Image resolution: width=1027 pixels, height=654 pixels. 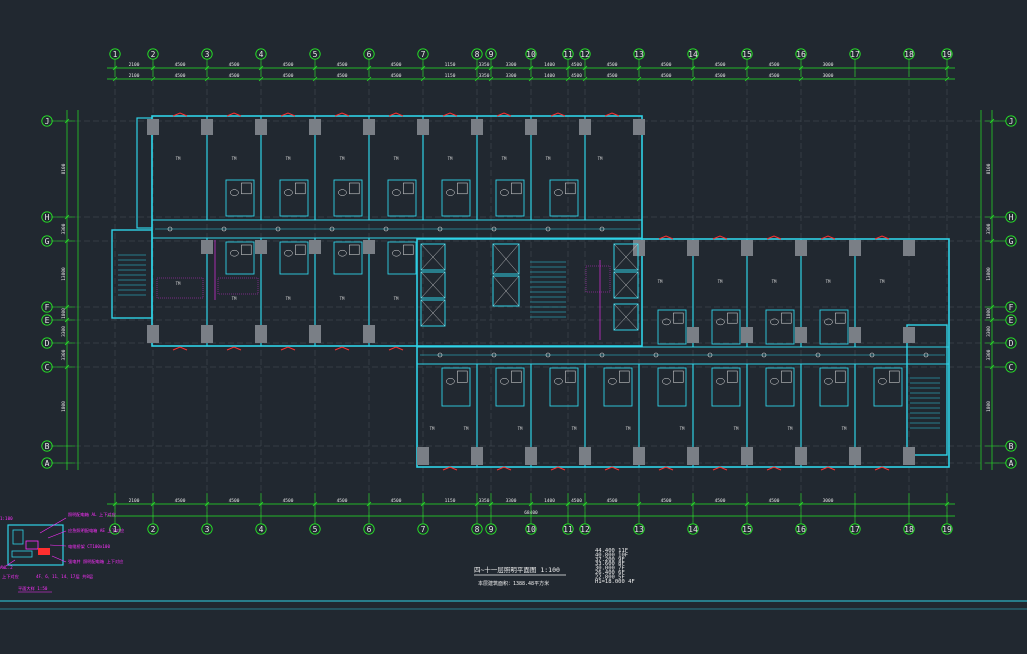 I want to click on axis-right-D-label: D, so click(x=1011, y=343).